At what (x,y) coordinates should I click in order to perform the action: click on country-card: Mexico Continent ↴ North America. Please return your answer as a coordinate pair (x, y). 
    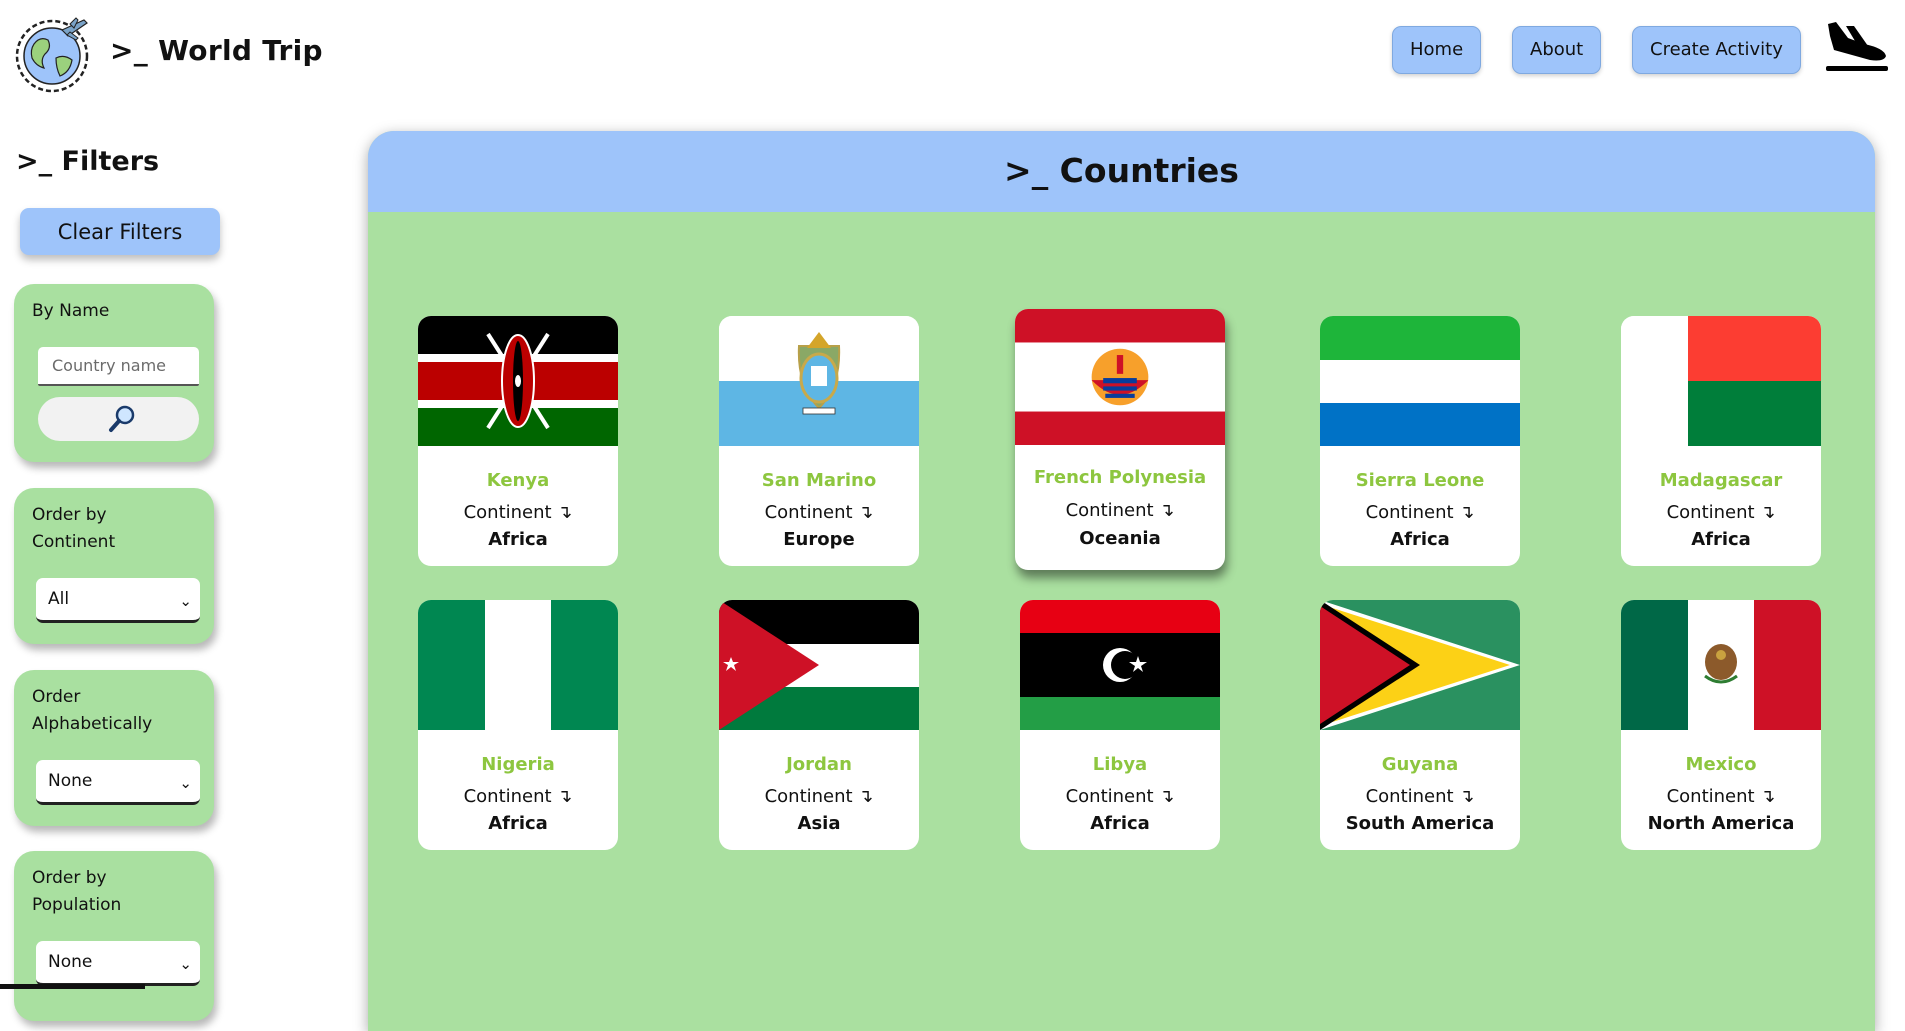
    Looking at the image, I should click on (1721, 725).